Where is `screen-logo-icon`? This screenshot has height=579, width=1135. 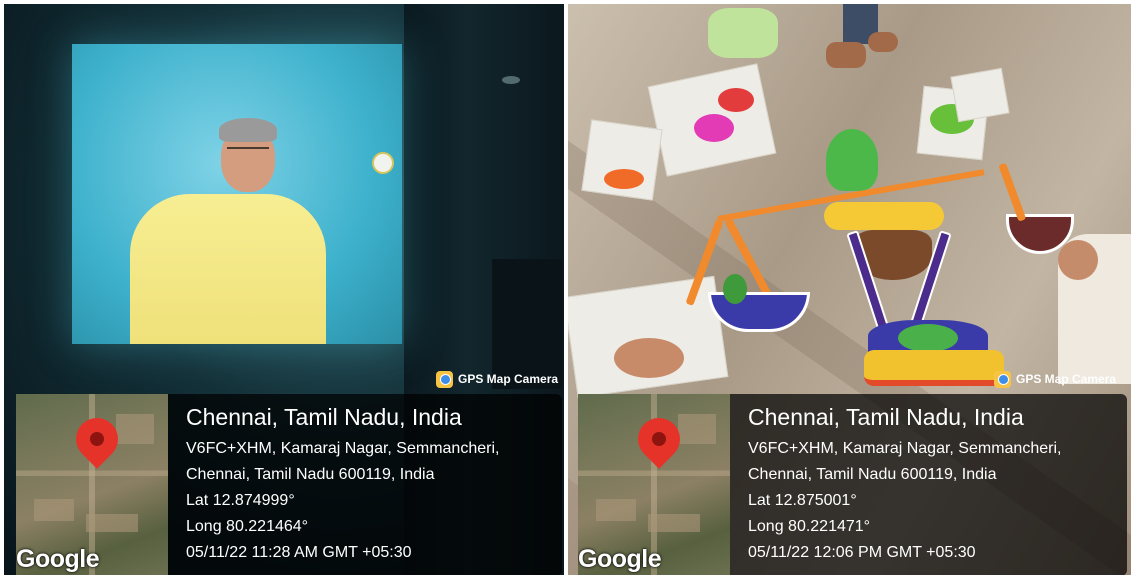 screen-logo-icon is located at coordinates (383, 163).